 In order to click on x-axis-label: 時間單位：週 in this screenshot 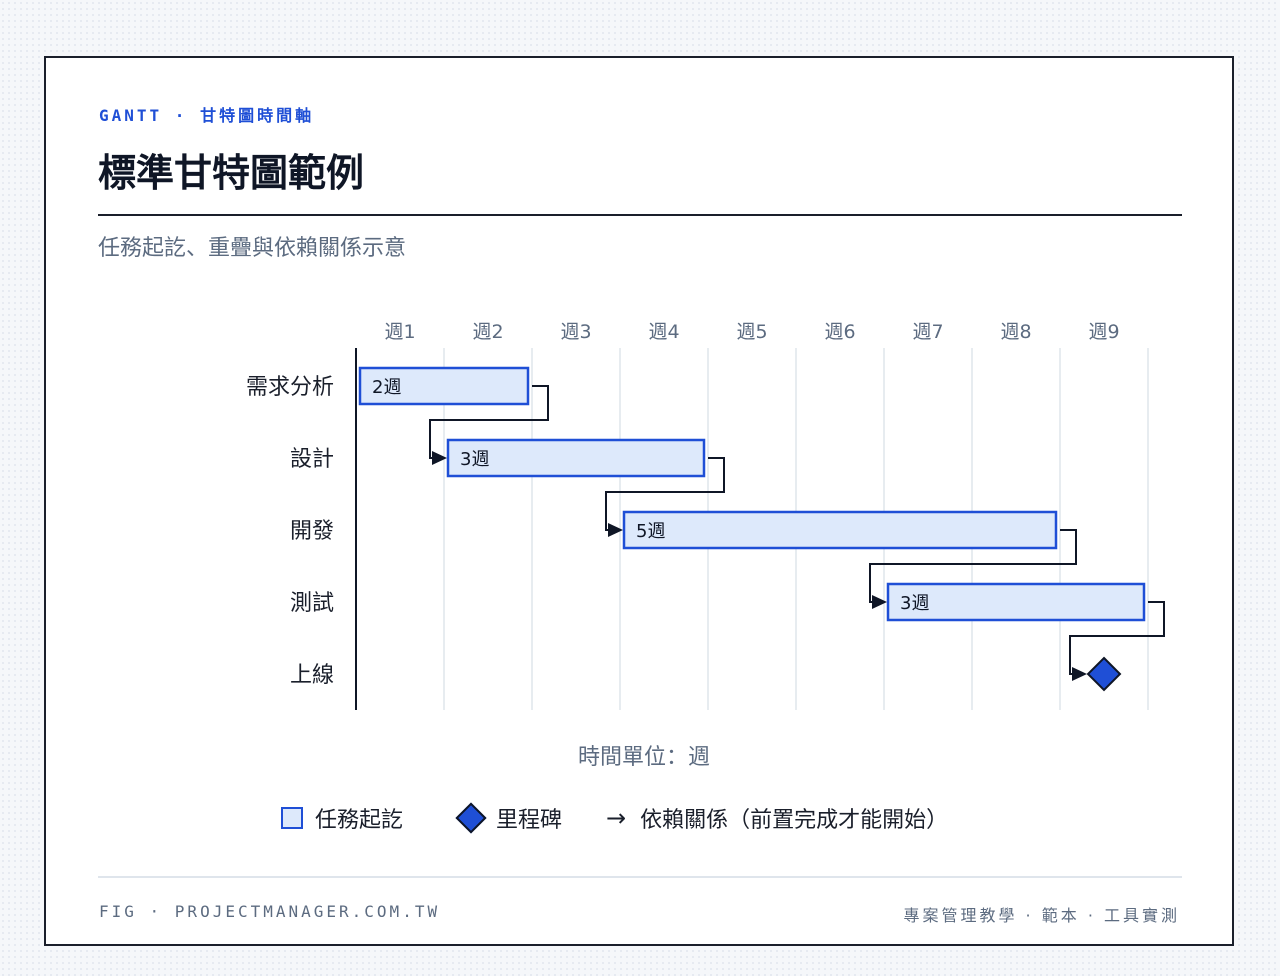, I will do `click(644, 757)`.